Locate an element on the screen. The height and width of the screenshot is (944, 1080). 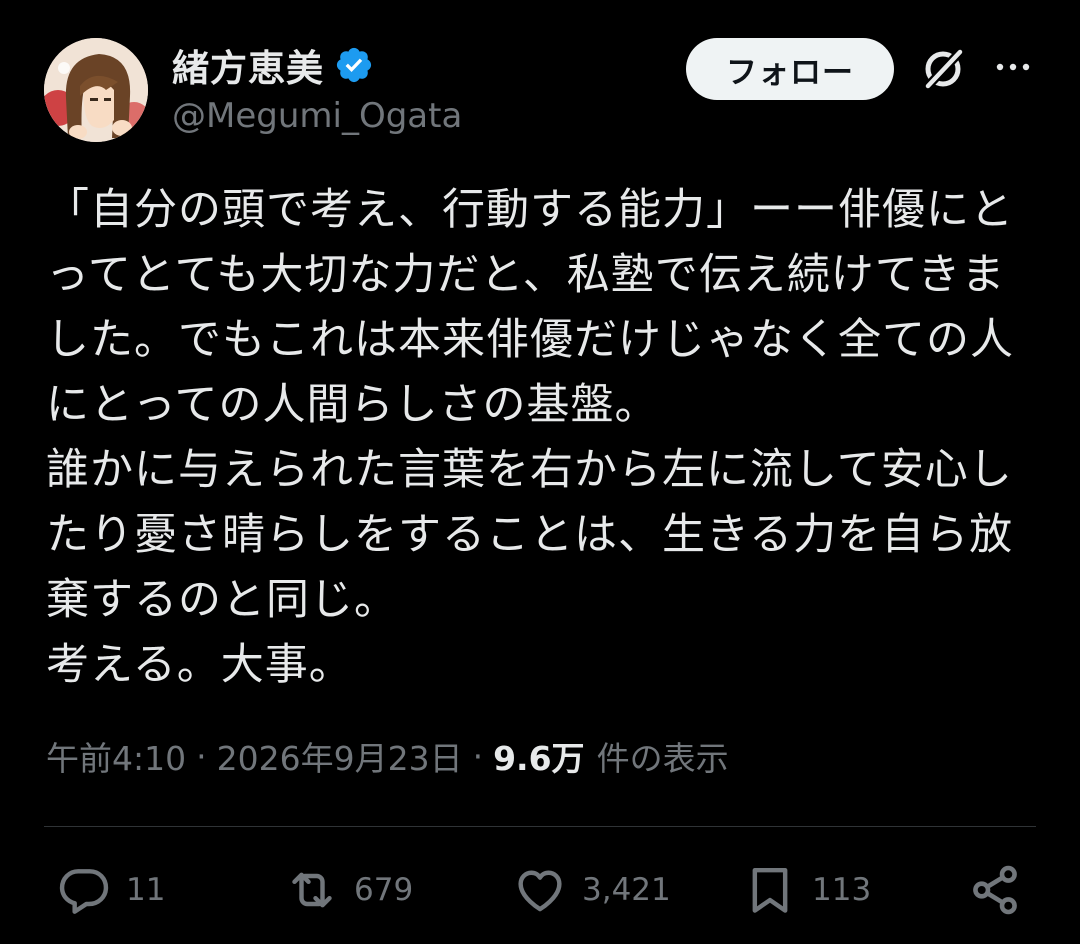
avatar-illustration-icon is located at coordinates (96, 90).